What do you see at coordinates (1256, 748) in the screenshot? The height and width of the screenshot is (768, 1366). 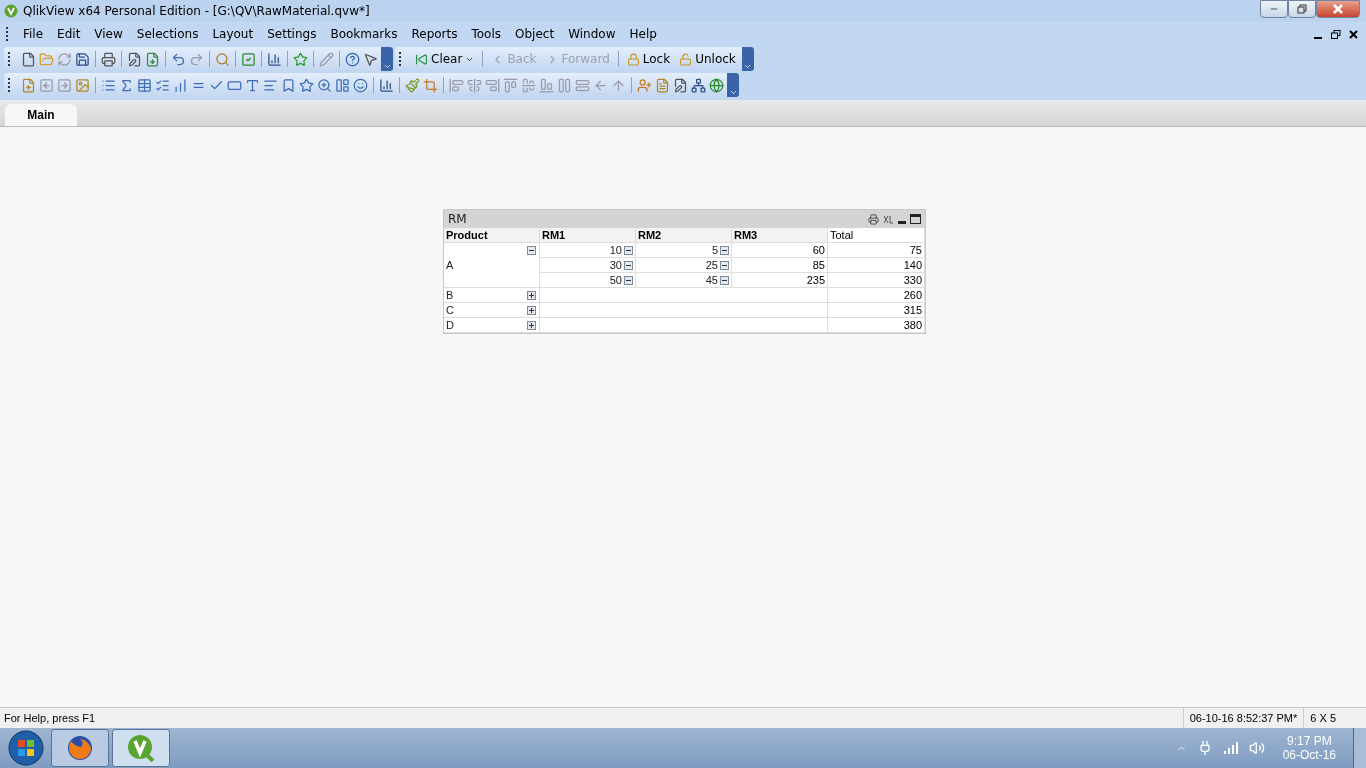 I see `volume-icon` at bounding box center [1256, 748].